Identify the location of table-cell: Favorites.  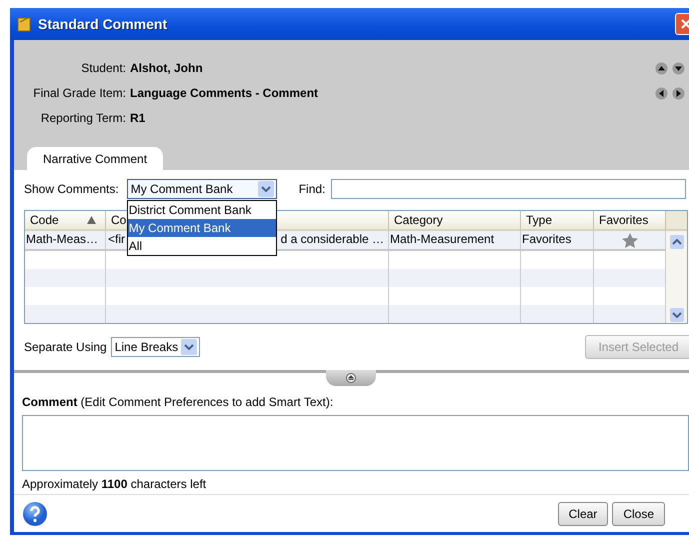
(557, 240).